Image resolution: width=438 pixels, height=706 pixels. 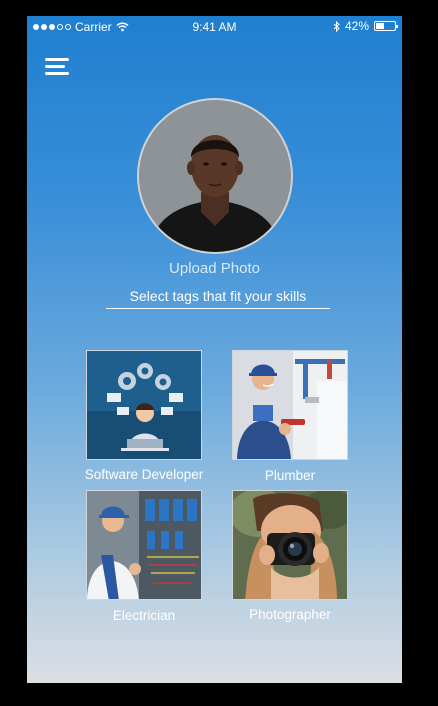 I want to click on software-developer-image, so click(x=144, y=405).